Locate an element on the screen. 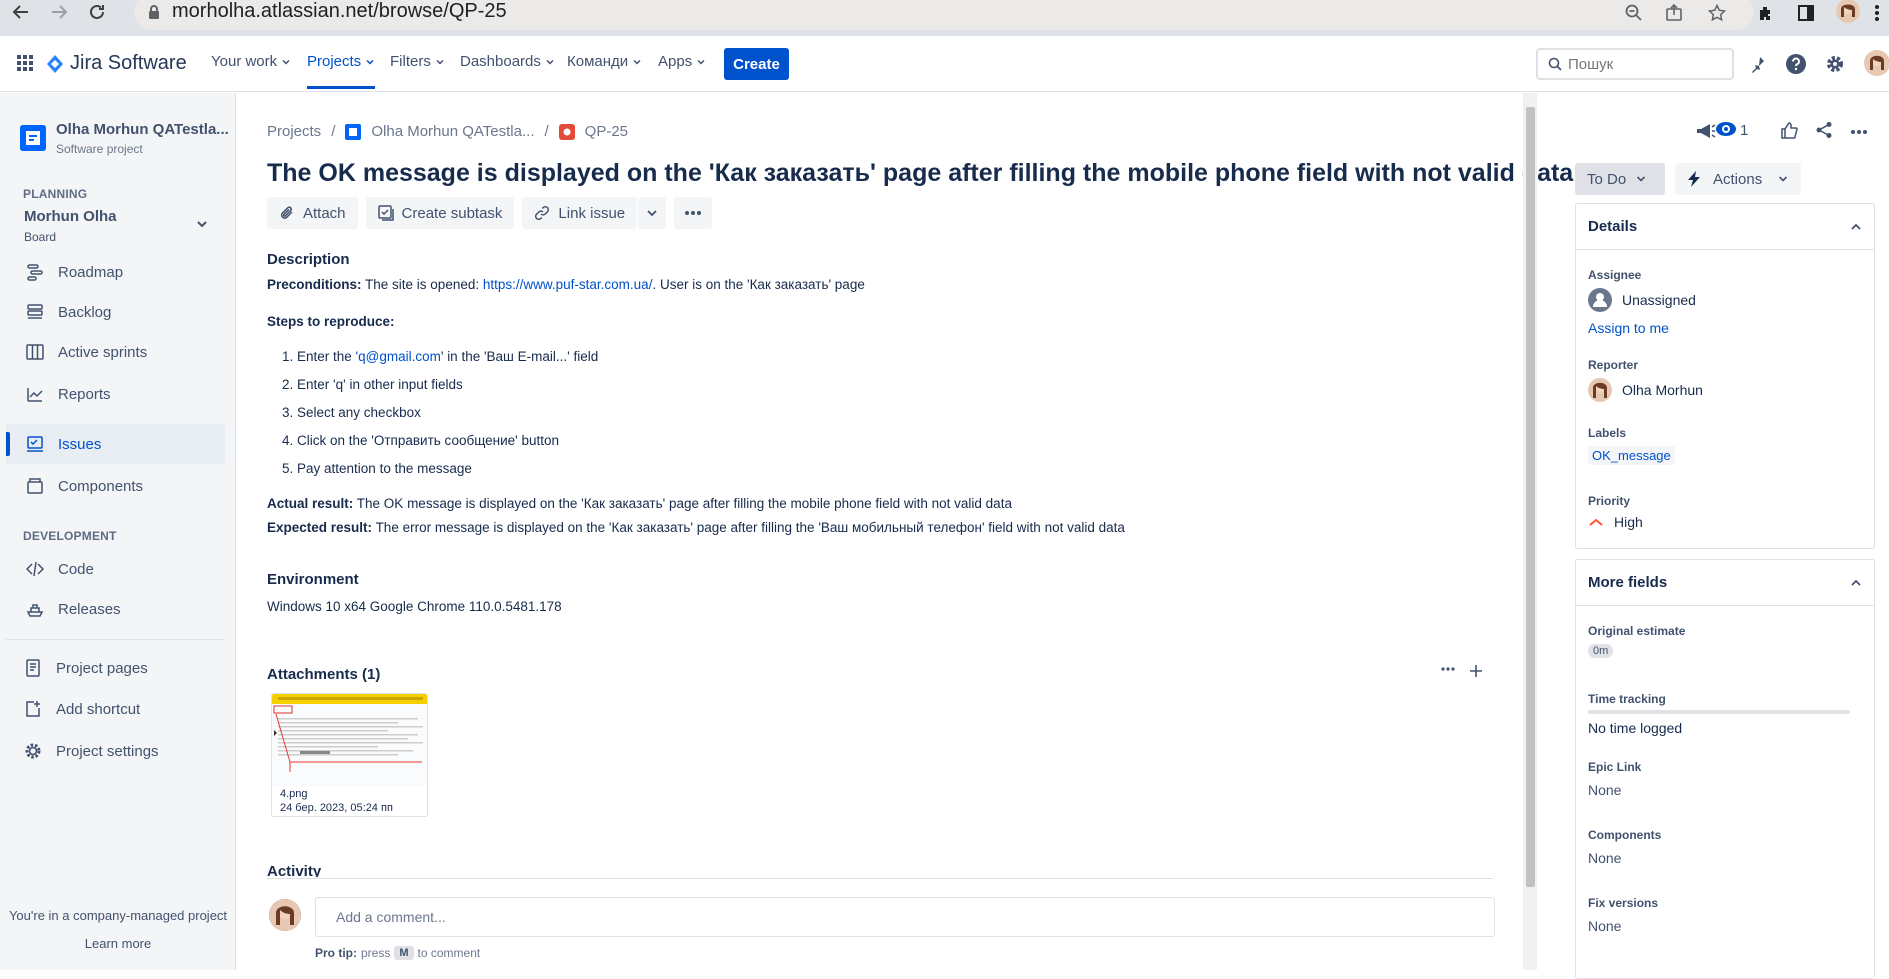 The height and width of the screenshot is (979, 1889). browser-menu-icon is located at coordinates (1877, 13).